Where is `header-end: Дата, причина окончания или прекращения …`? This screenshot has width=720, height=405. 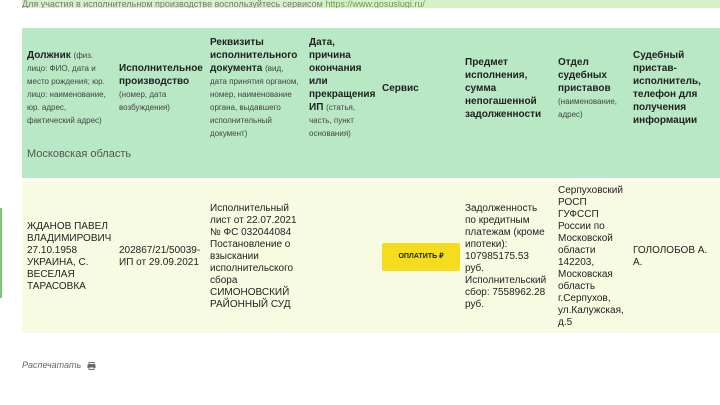 header-end: Дата, причина окончания или прекращения … is located at coordinates (340, 88).